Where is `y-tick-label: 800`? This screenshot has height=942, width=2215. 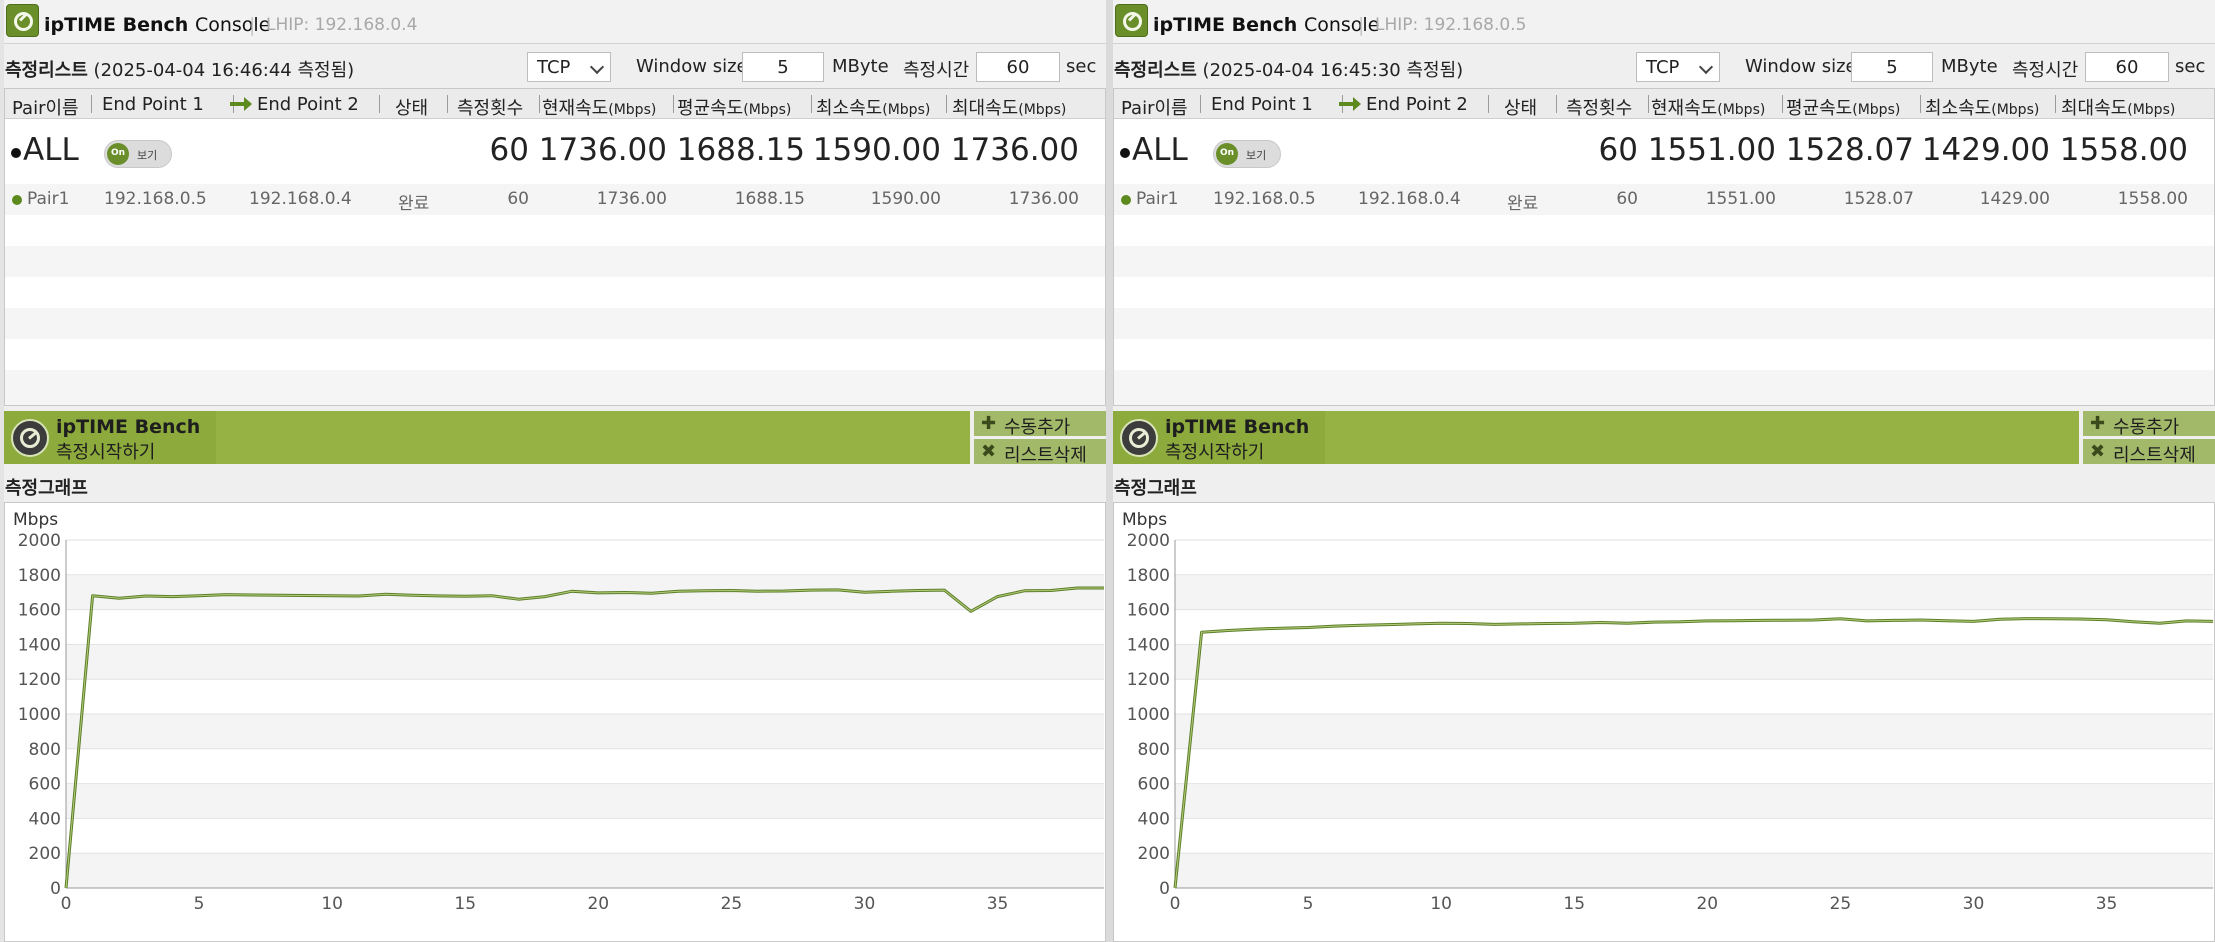 y-tick-label: 800 is located at coordinates (45, 750).